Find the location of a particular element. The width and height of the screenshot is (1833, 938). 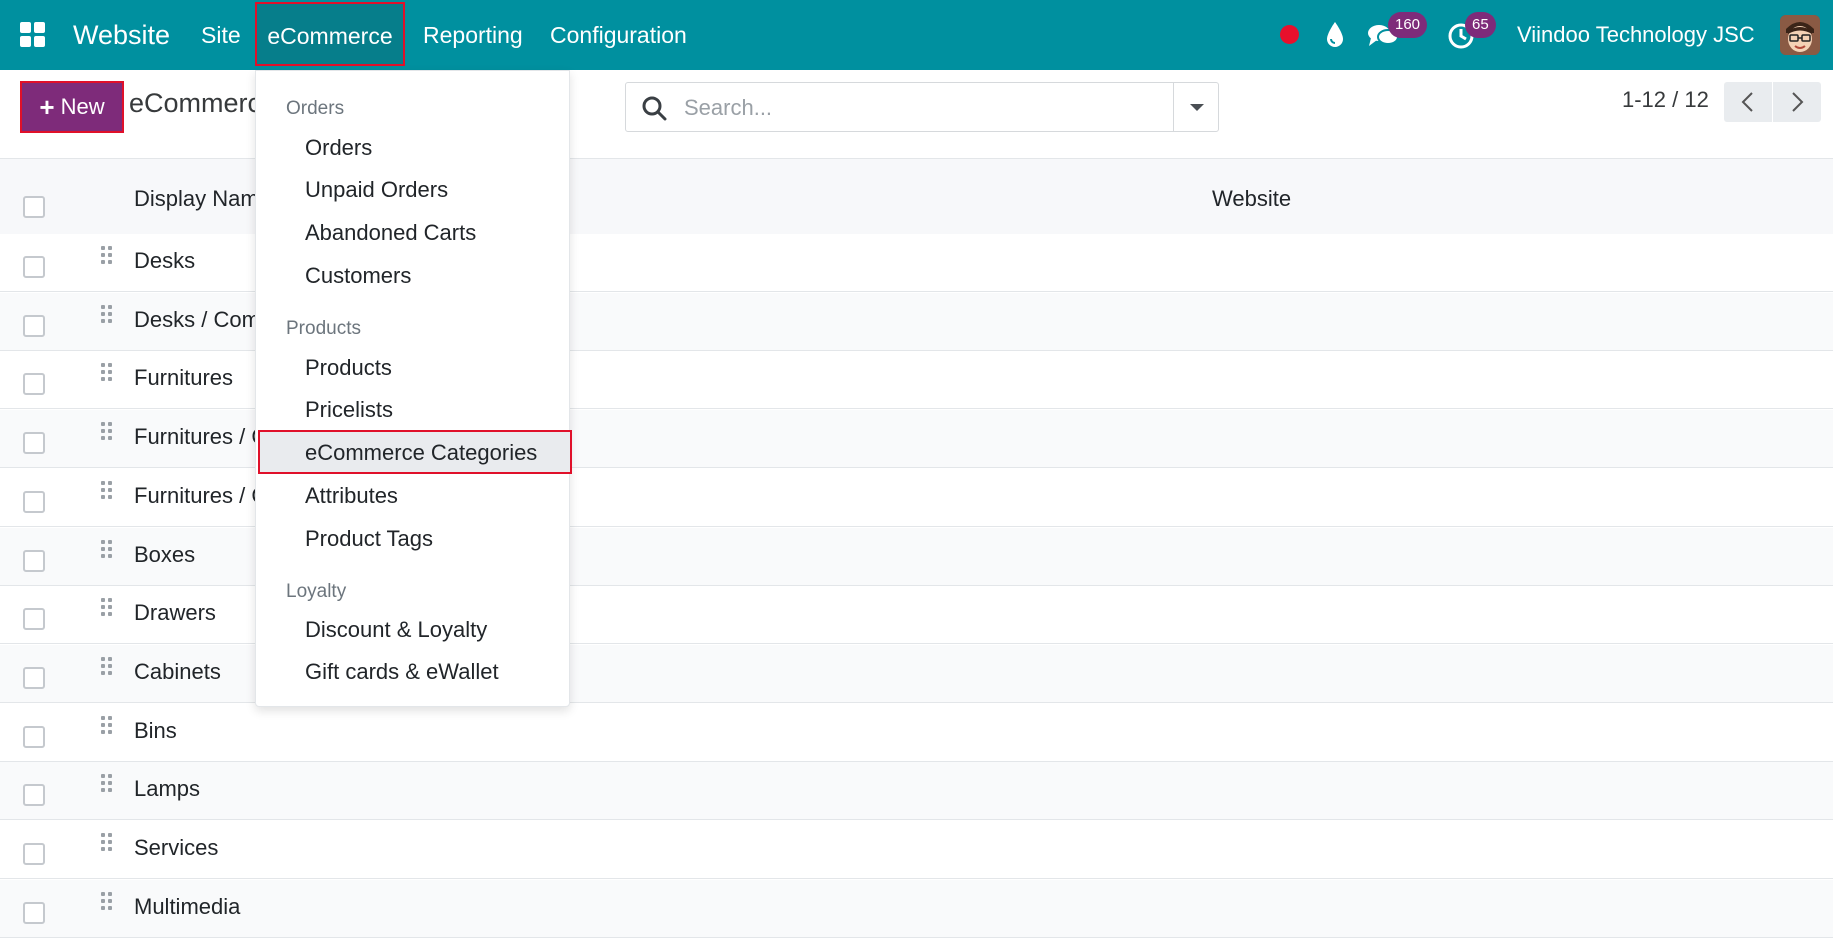

company-switcher: Viindoo Technology JSC is located at coordinates (1636, 35).